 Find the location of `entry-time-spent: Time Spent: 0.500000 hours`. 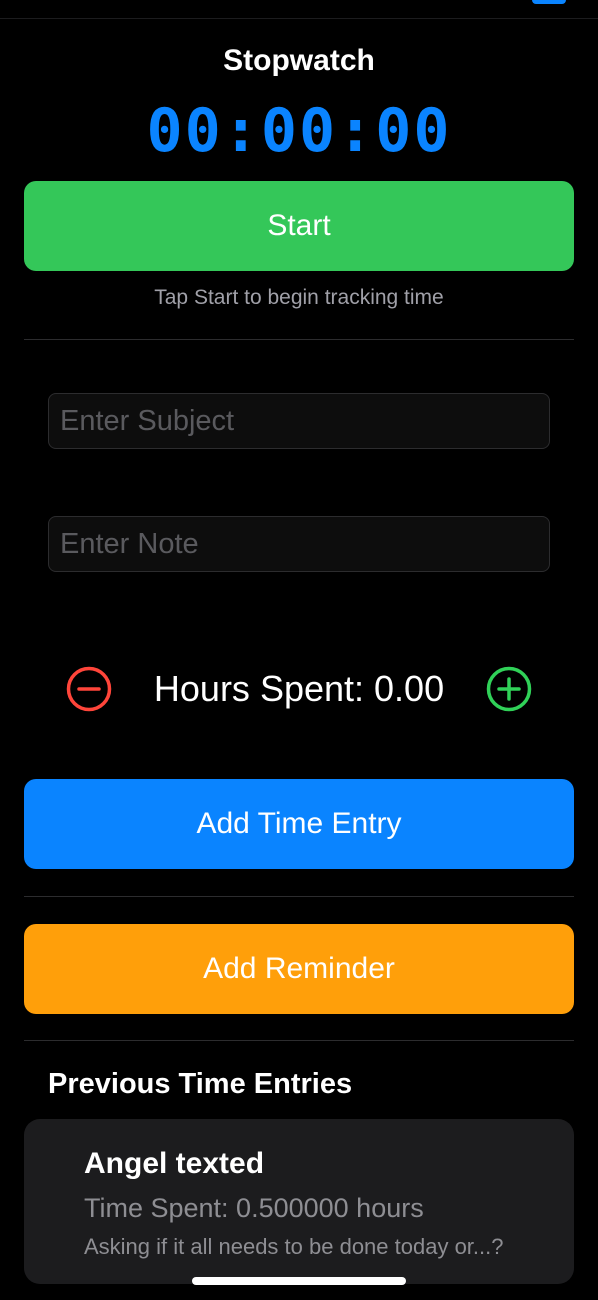

entry-time-spent: Time Spent: 0.500000 hours is located at coordinates (254, 1208).